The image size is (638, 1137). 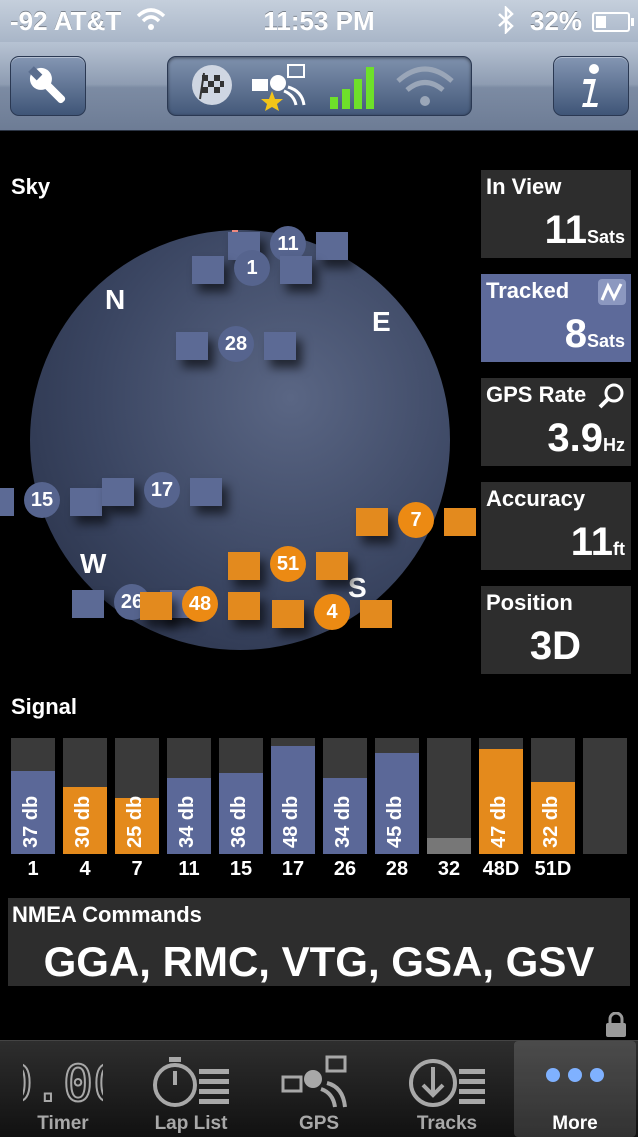 I want to click on signal-bars-icon, so click(x=352, y=88).